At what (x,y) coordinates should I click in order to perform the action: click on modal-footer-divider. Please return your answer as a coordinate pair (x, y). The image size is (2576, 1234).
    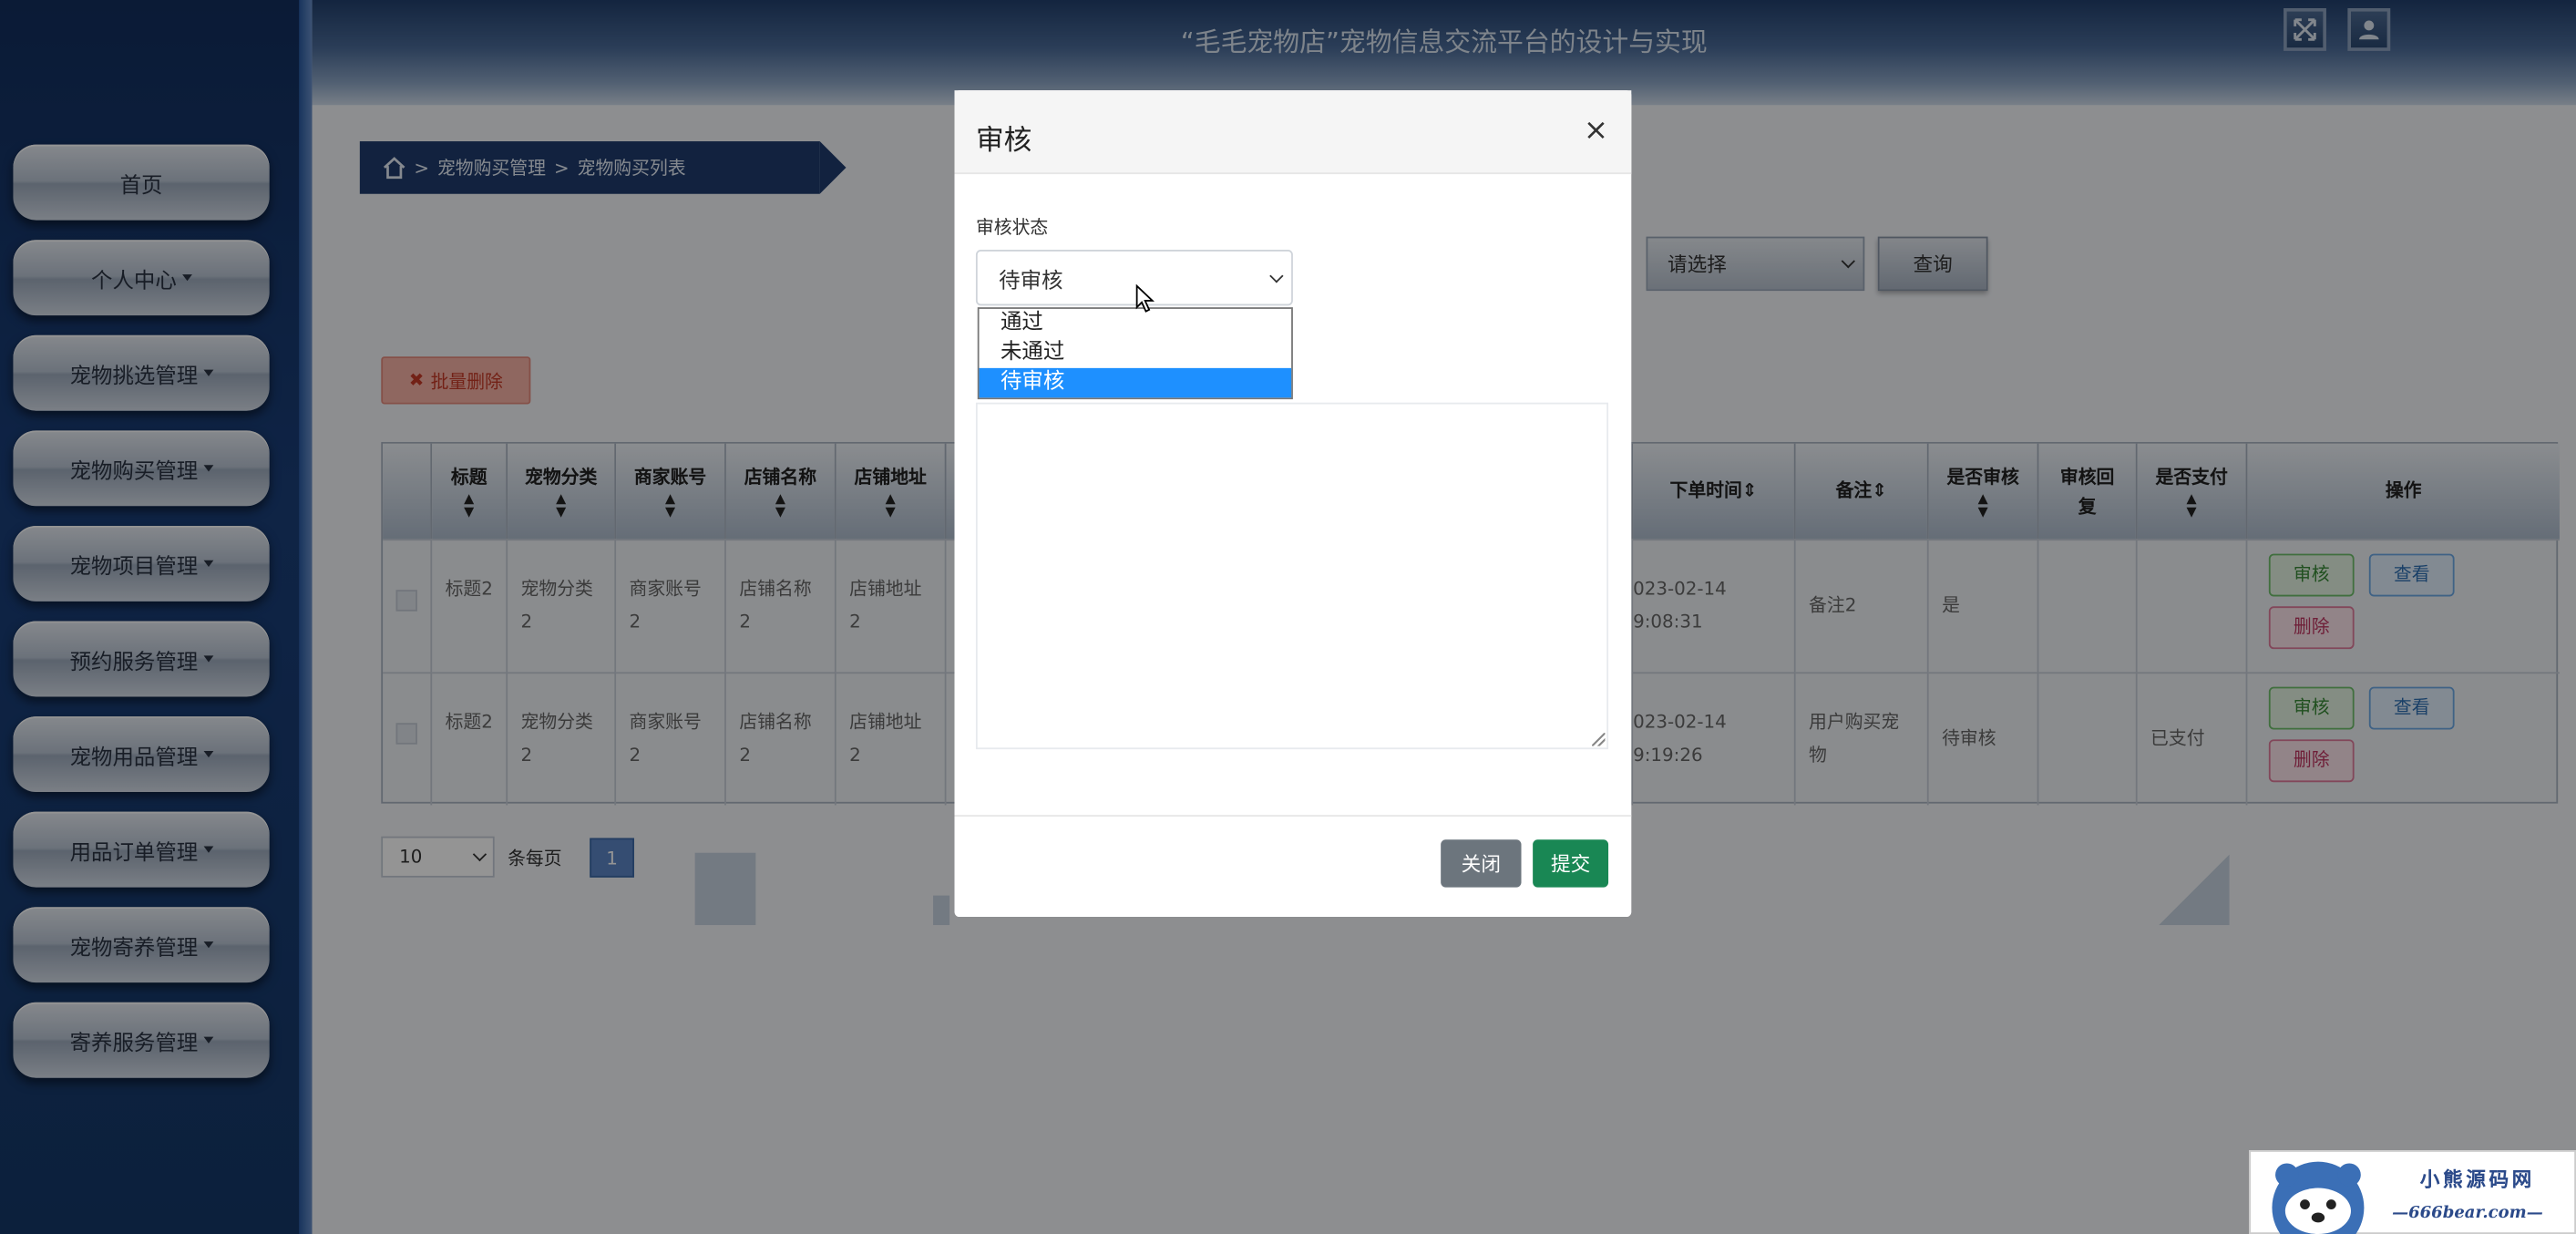
    Looking at the image, I should click on (1293, 816).